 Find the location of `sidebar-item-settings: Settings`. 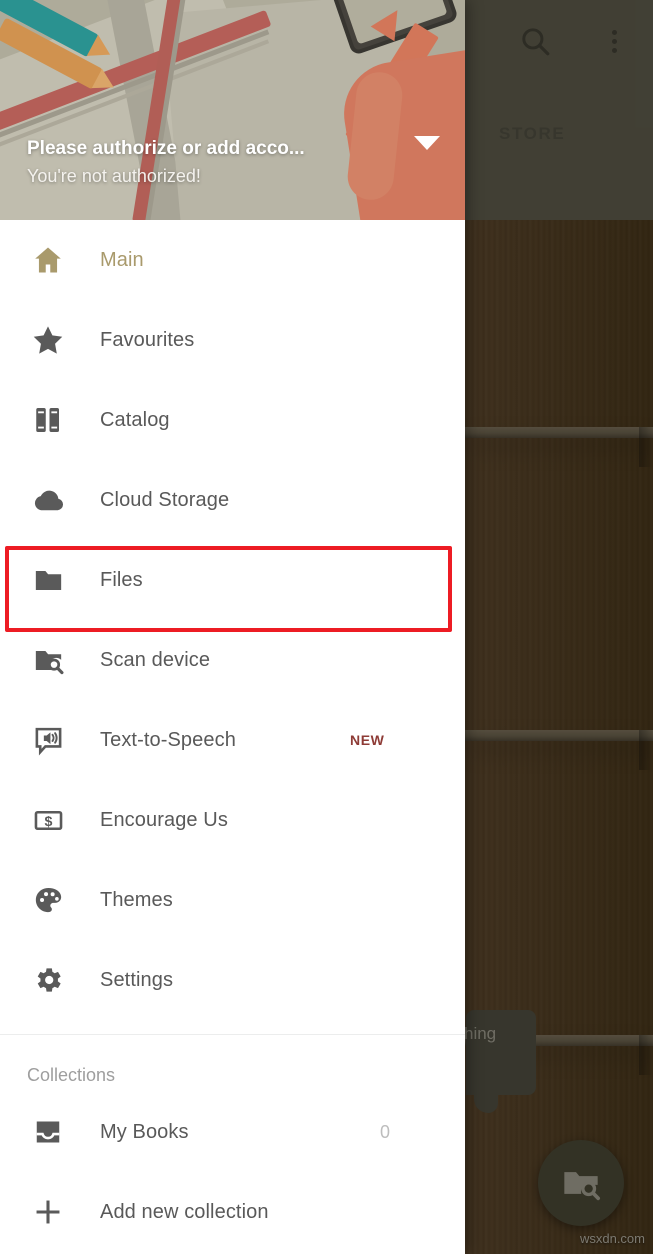

sidebar-item-settings: Settings is located at coordinates (232, 980).